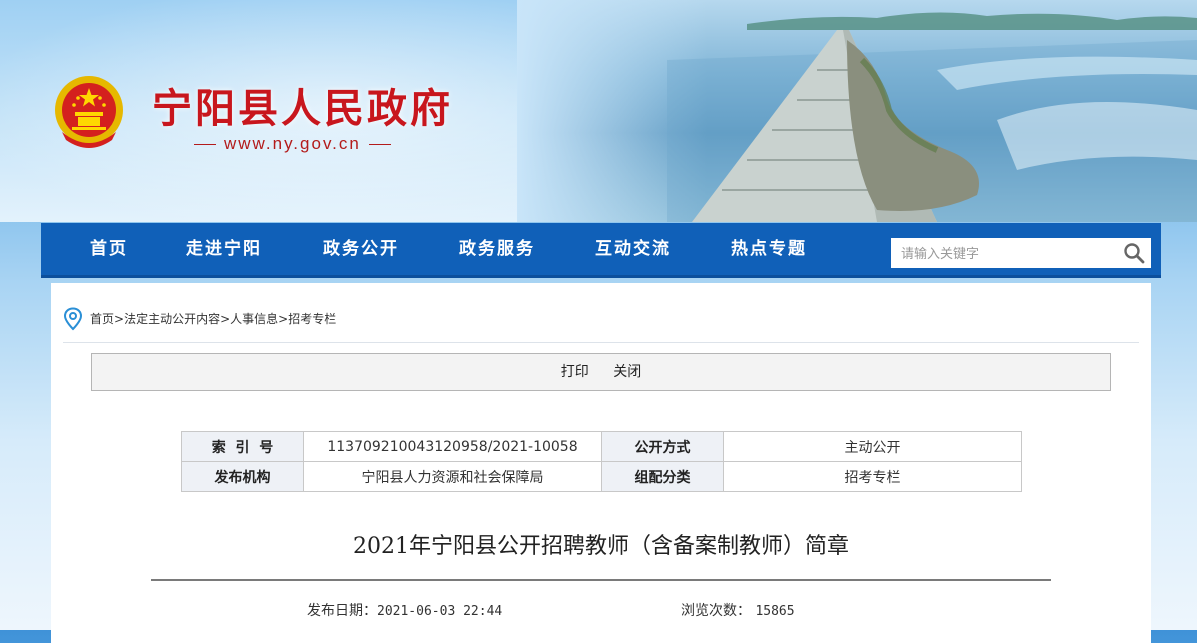  What do you see at coordinates (601, 580) in the screenshot?
I see `title-divider` at bounding box center [601, 580].